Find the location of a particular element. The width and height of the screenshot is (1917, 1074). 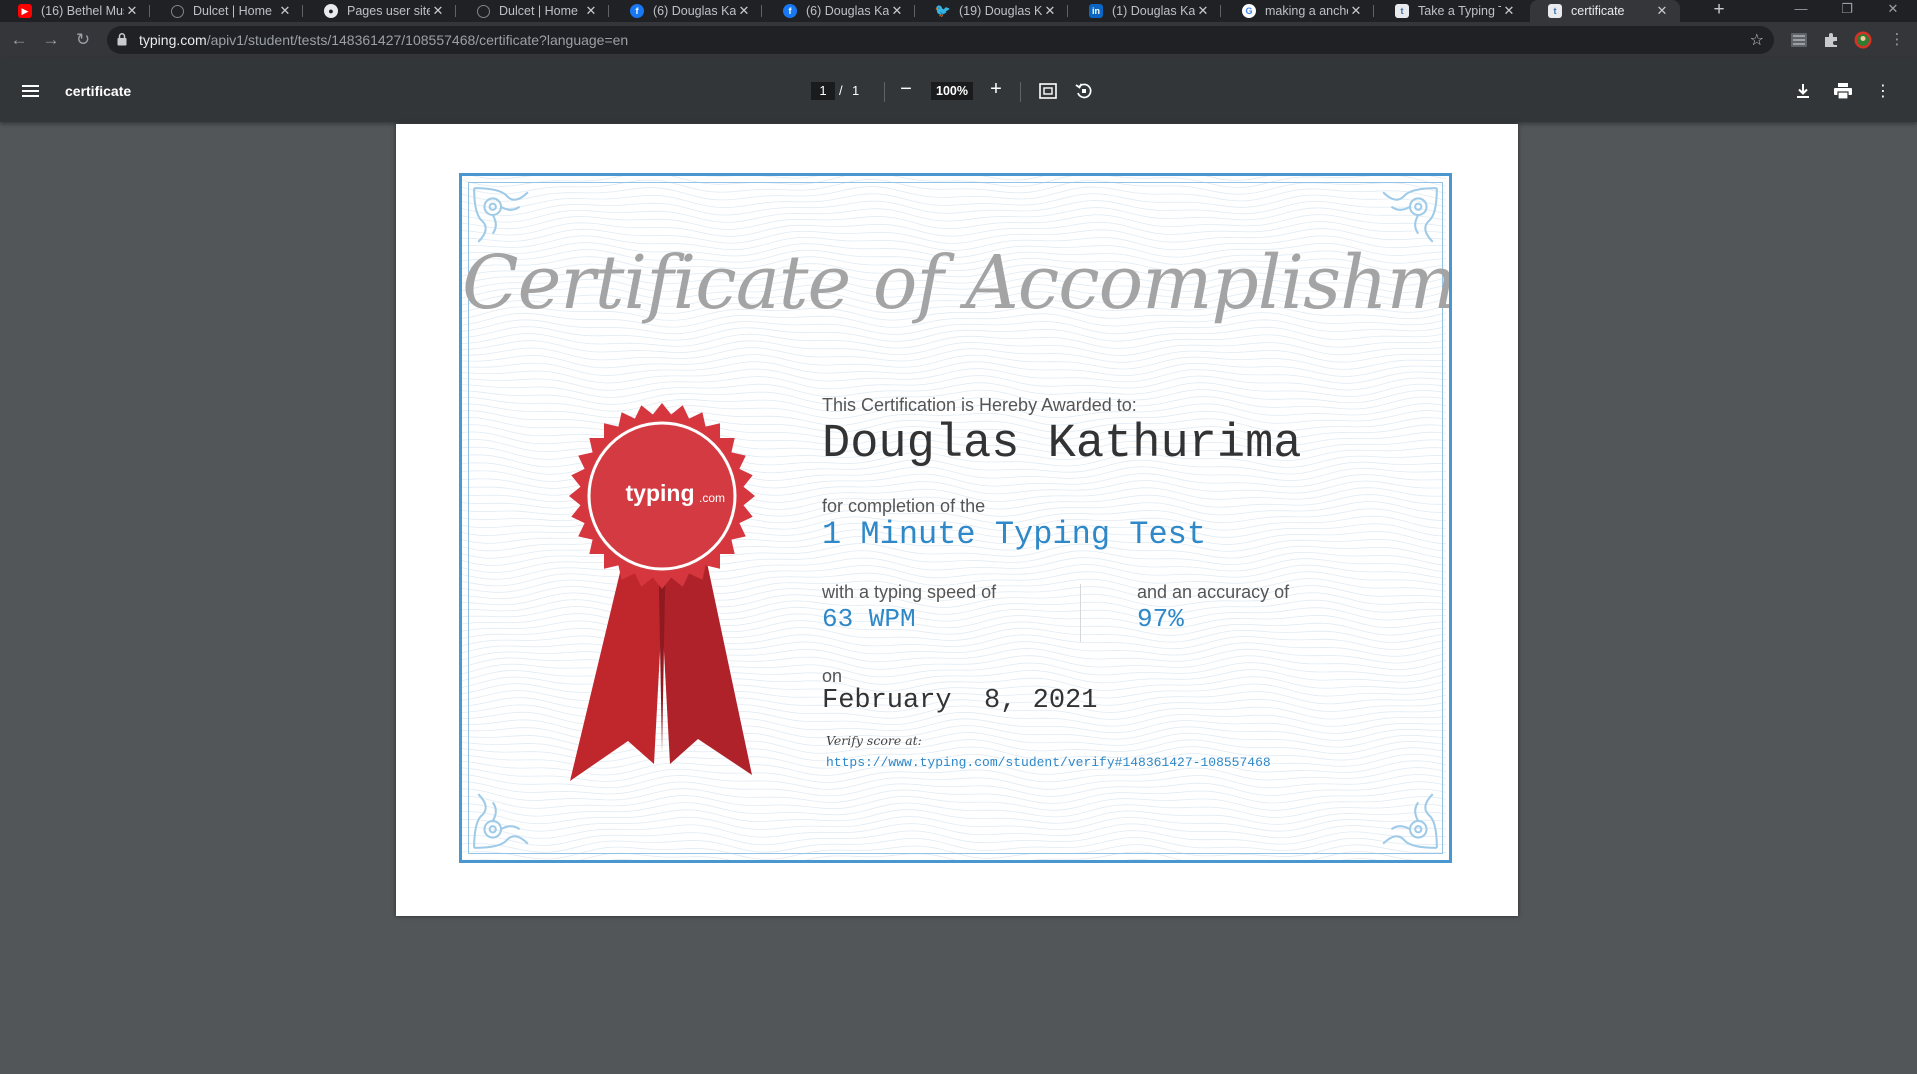

accuracy-label: and an accuracy of is located at coordinates (1213, 592).